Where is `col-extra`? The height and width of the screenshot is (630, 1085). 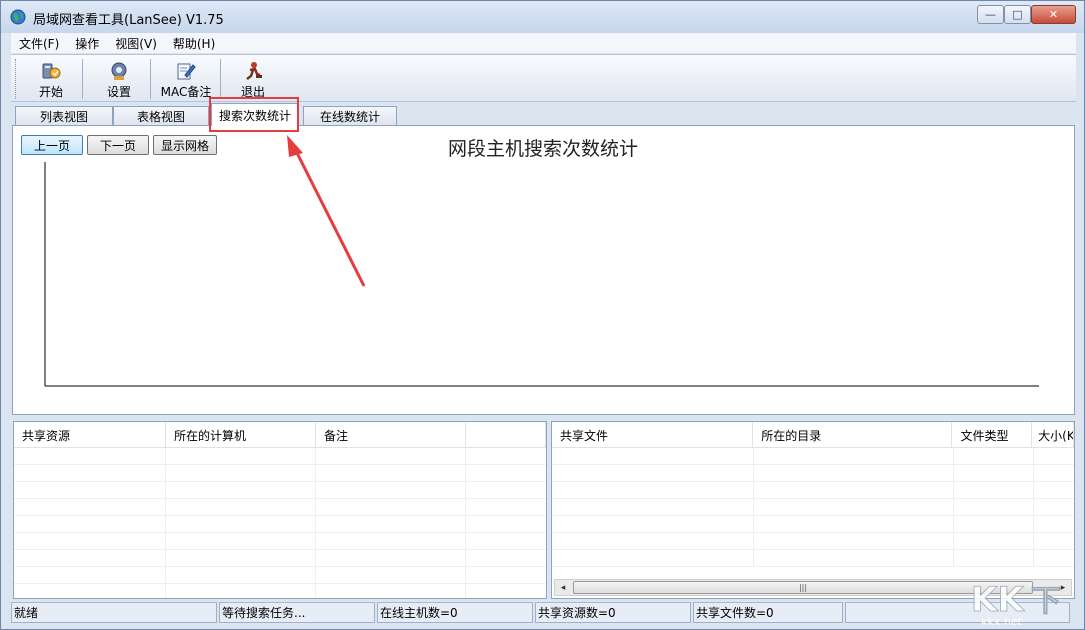
col-extra is located at coordinates (506, 435).